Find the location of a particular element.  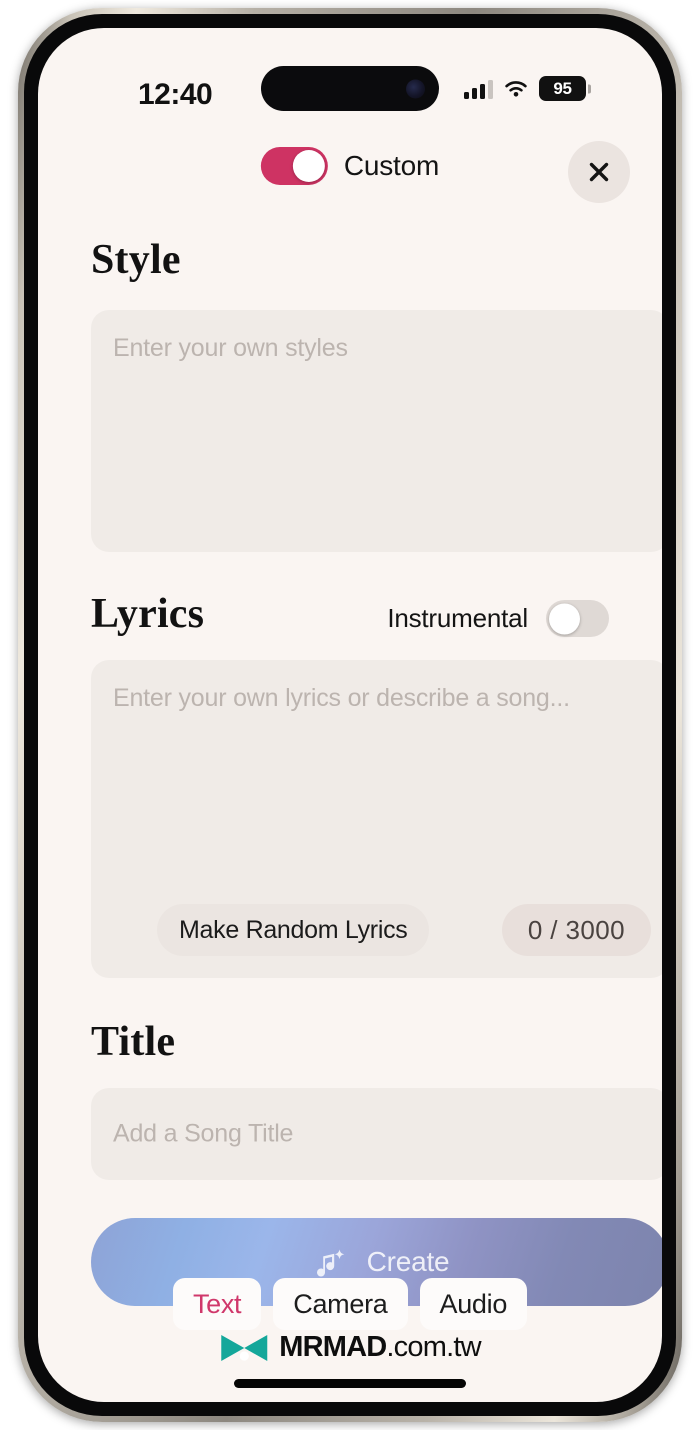

mrmad-infinity-logo-icon is located at coordinates (244, 1347).